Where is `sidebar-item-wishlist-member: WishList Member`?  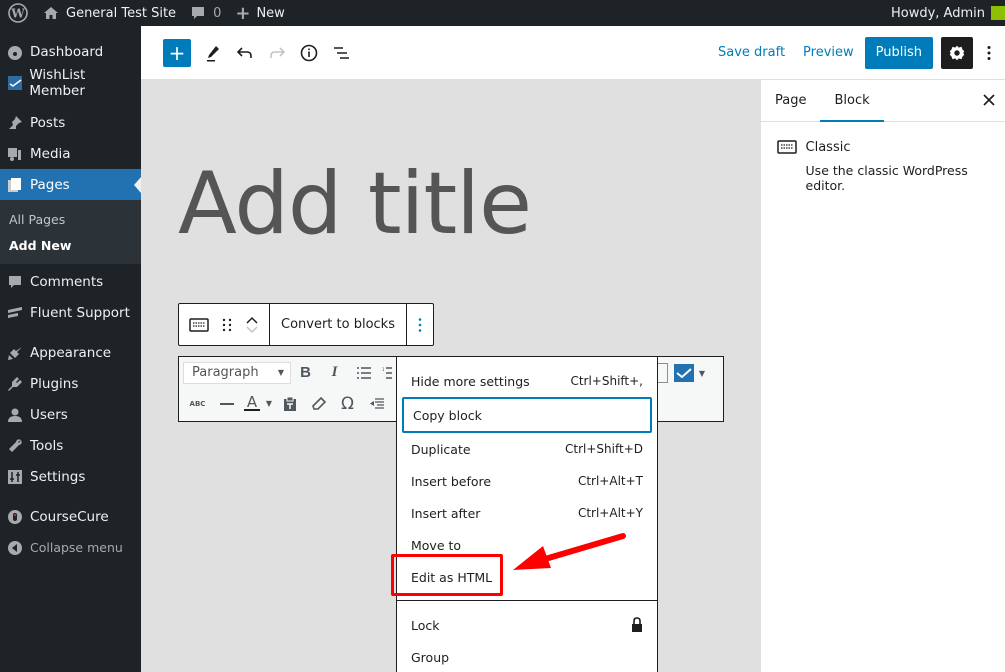
sidebar-item-wishlist-member: WishList Member is located at coordinates (70, 83).